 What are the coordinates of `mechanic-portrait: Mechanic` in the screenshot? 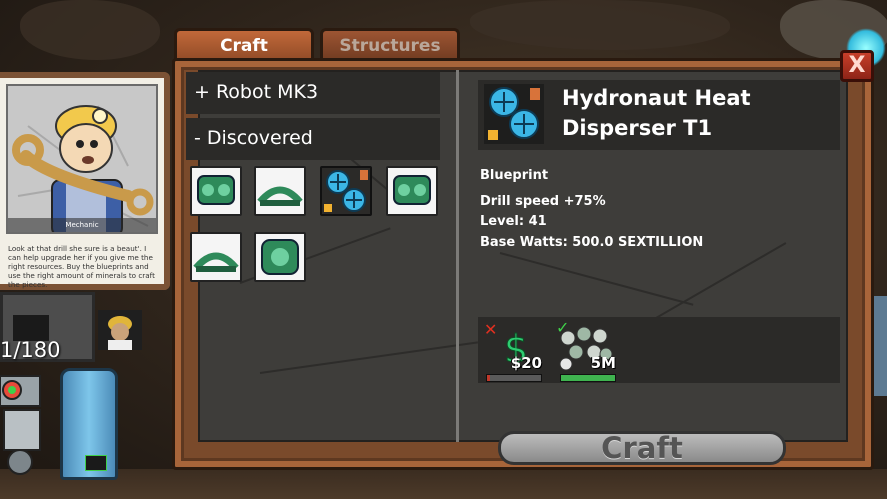 It's located at (82, 159).